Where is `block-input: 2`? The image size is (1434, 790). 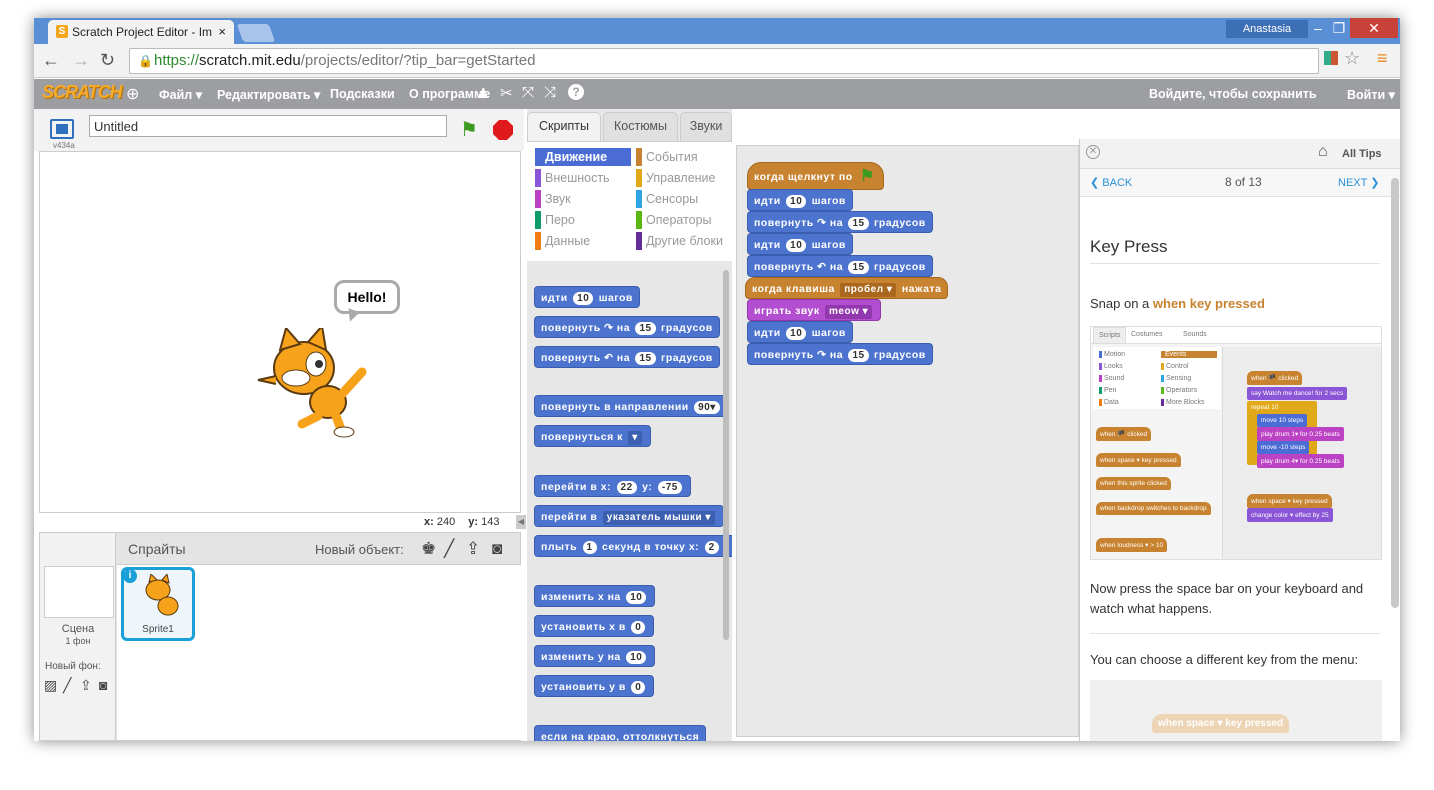 block-input: 2 is located at coordinates (711, 547).